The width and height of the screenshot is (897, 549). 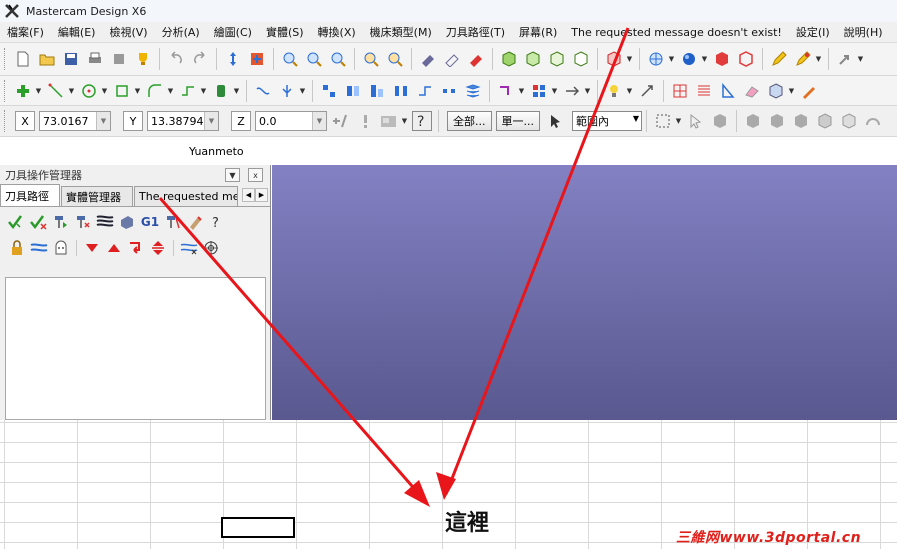 What do you see at coordinates (779, 59) in the screenshot?
I see `pencil-icon` at bounding box center [779, 59].